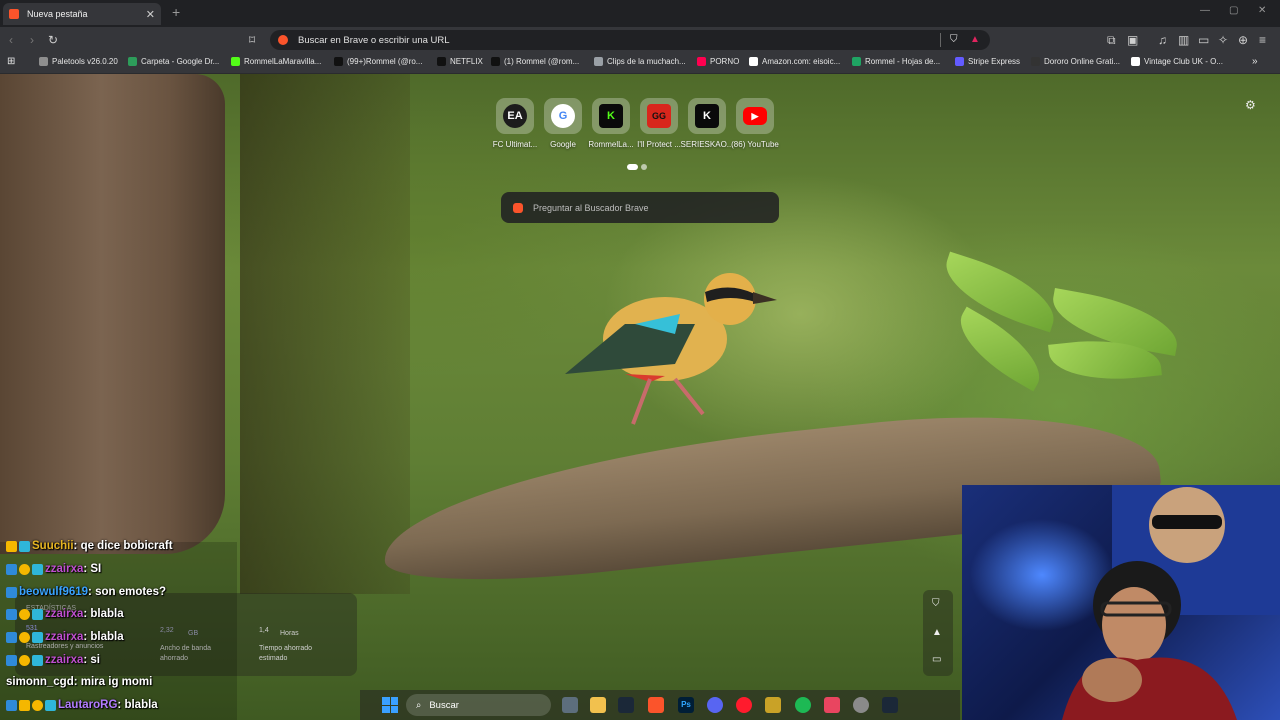 The height and width of the screenshot is (720, 1280). What do you see at coordinates (478, 705) in the screenshot?
I see `taskbar-search: ⌕ Buscar` at bounding box center [478, 705].